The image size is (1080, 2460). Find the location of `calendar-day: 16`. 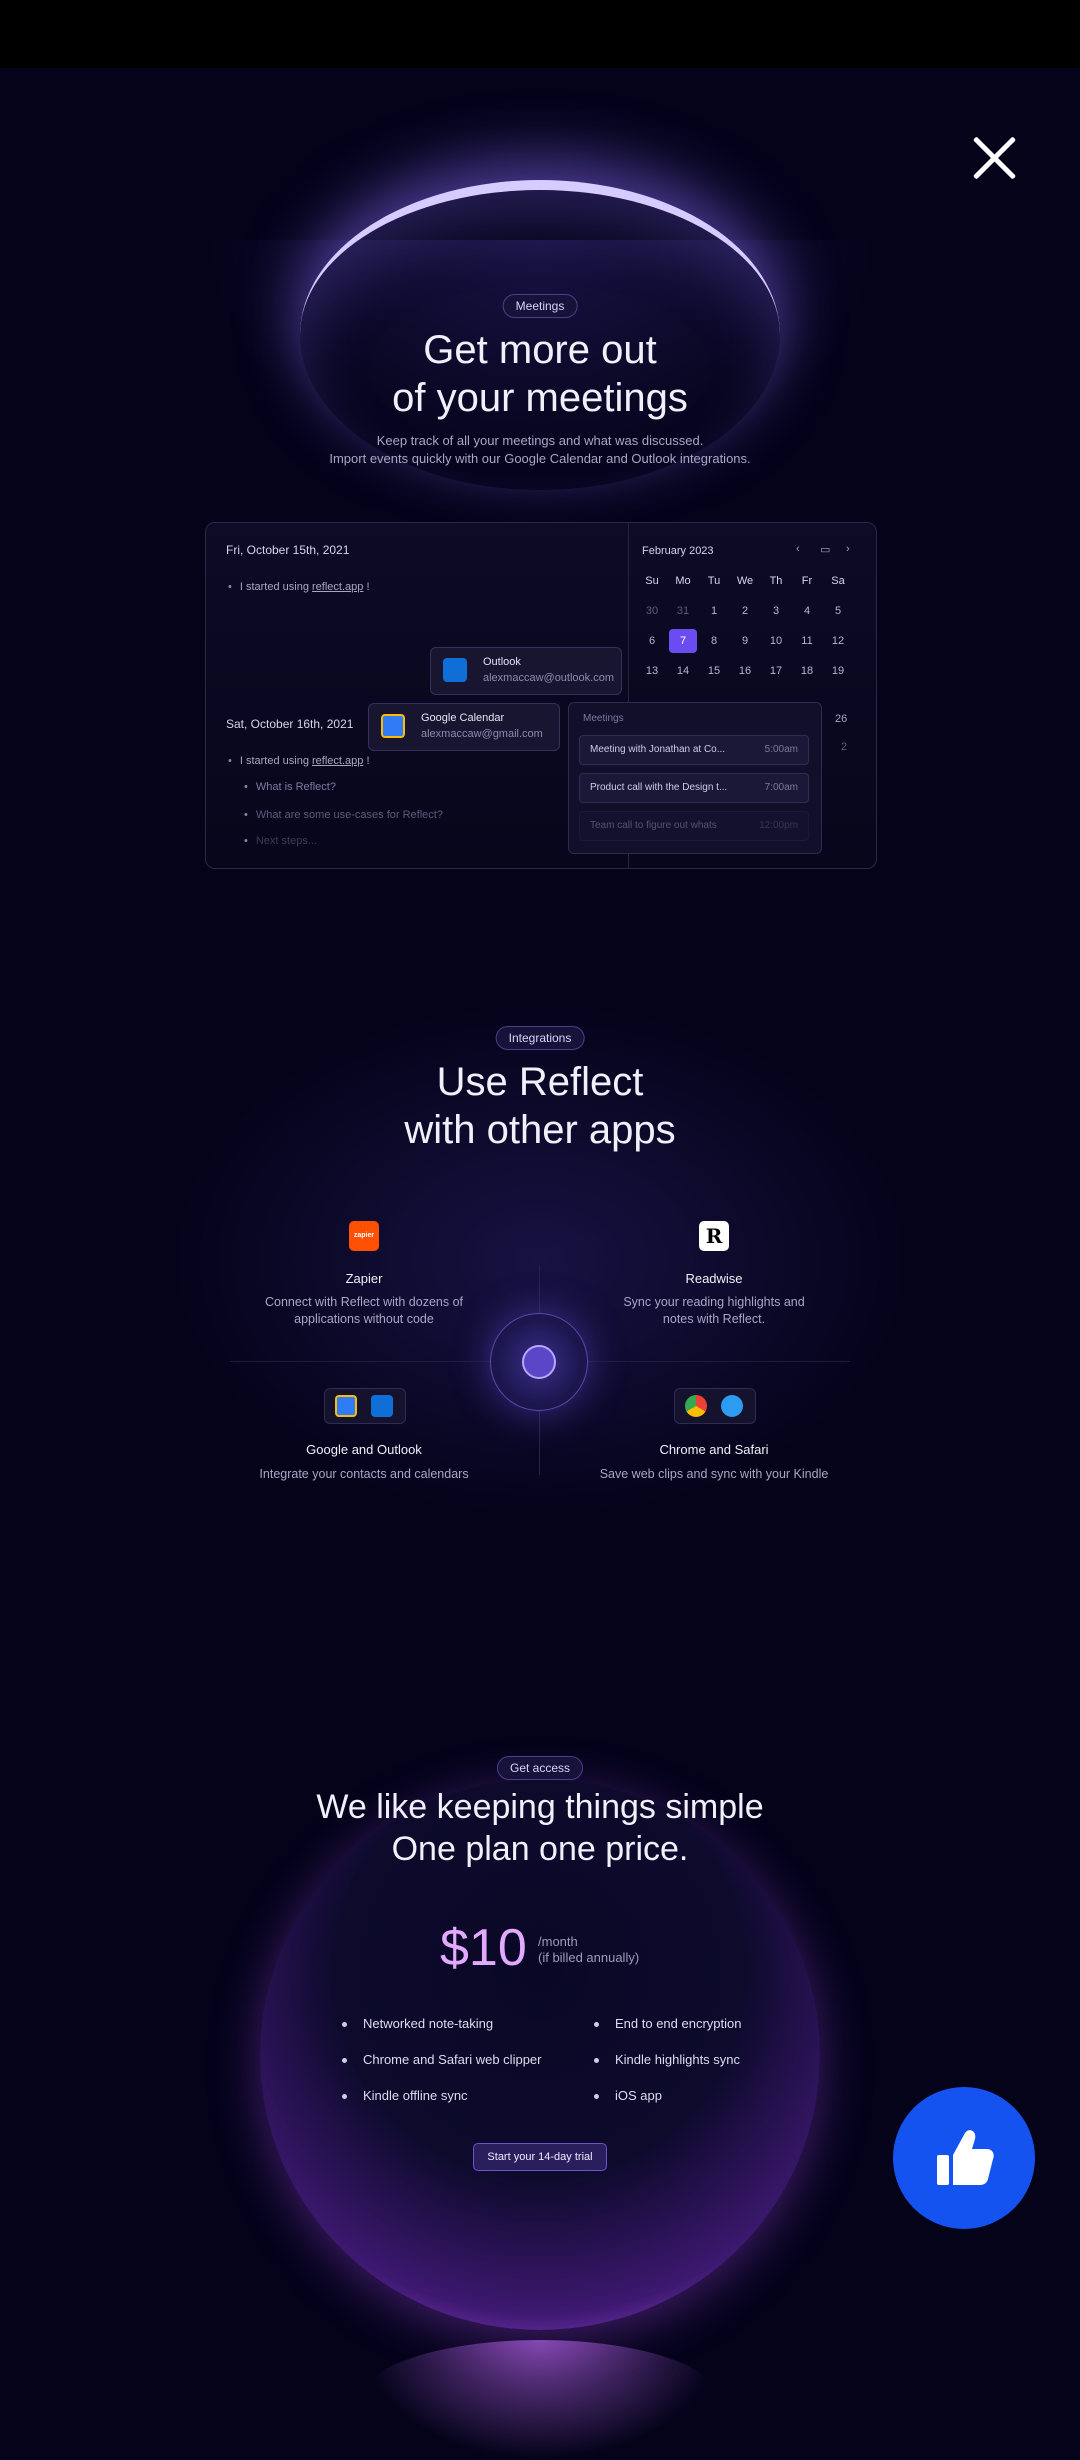

calendar-day: 16 is located at coordinates (745, 671).